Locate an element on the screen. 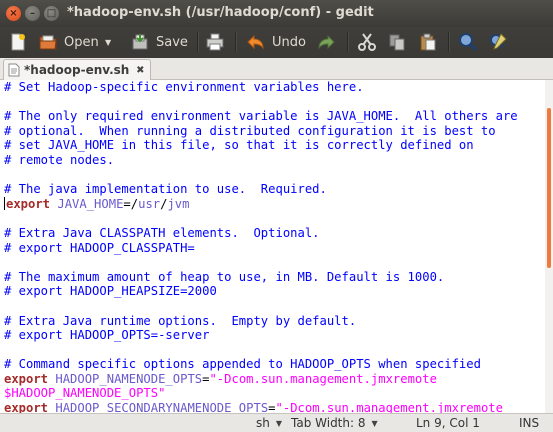  undo-button-label: Undo is located at coordinates (289, 42).